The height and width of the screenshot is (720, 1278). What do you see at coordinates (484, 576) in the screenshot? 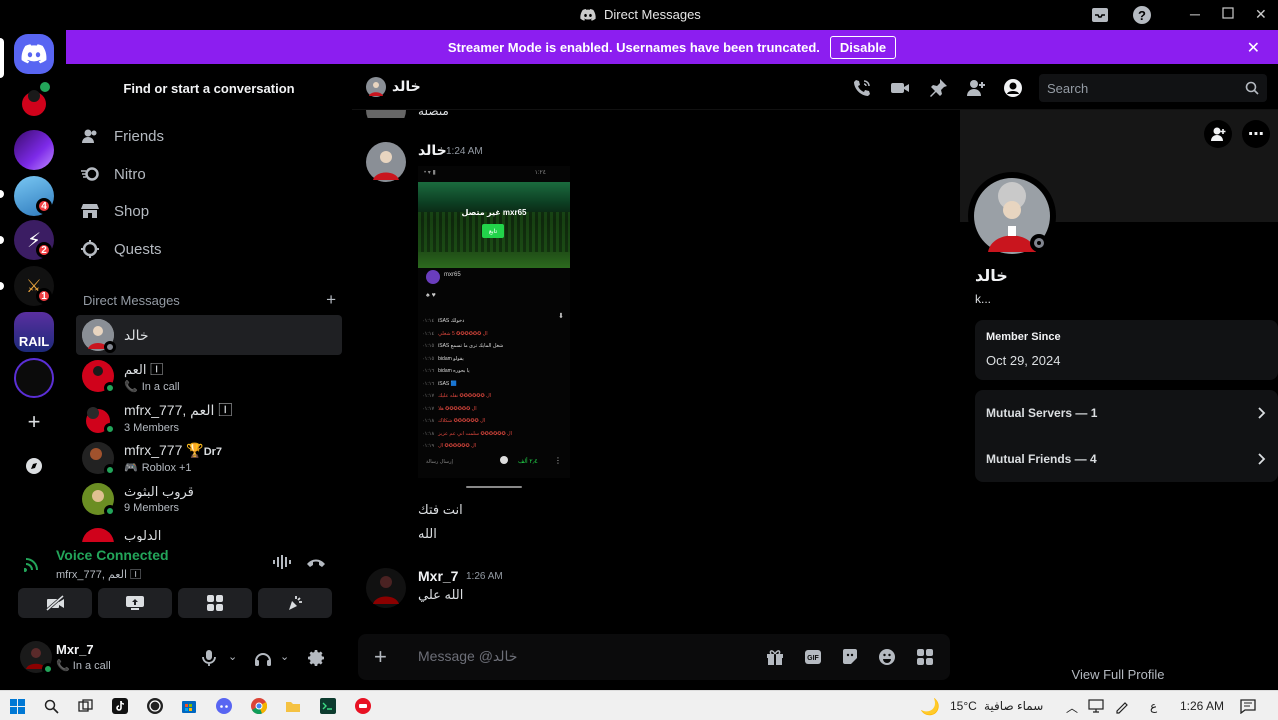
I see `message-timestamp: 1:26 AM` at bounding box center [484, 576].